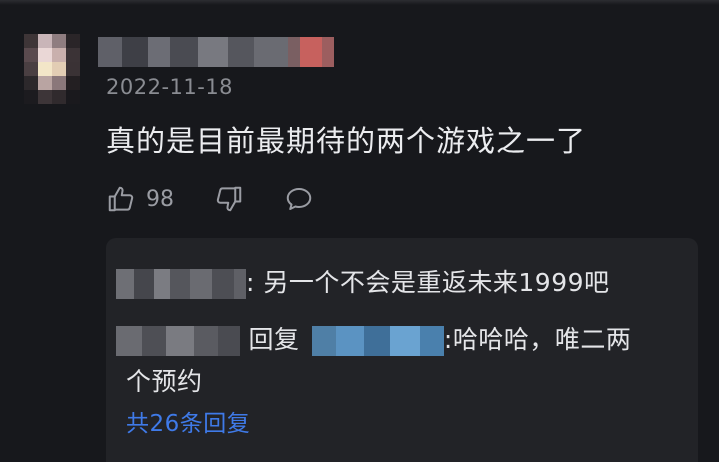 This screenshot has width=719, height=462. I want to click on reply-text-line-1: 哈哈哈，唯二两, so click(542, 339).